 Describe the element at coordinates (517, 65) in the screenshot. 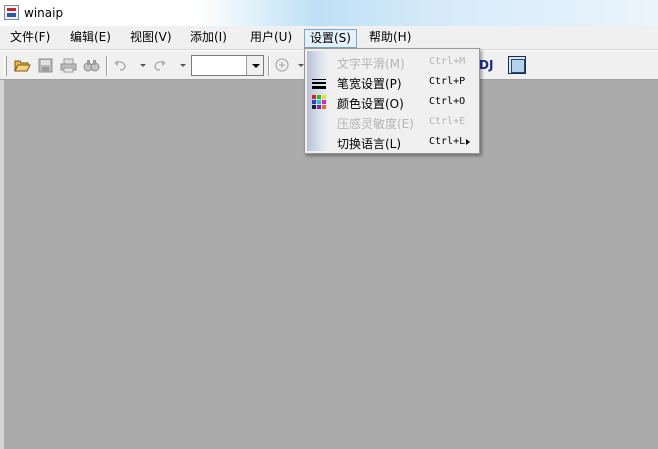

I see `document-icon` at that location.